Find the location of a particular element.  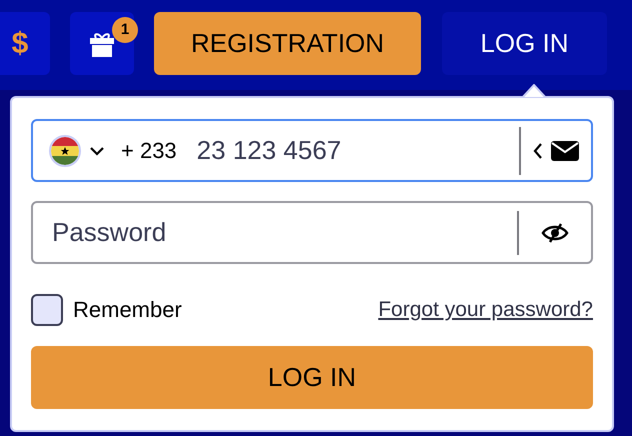

country-code: + 233 is located at coordinates (149, 151).